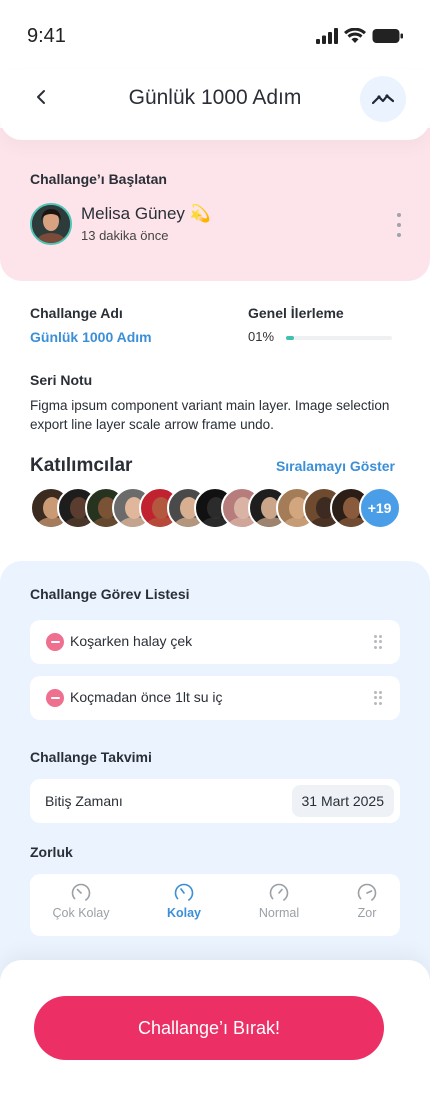 The width and height of the screenshot is (430, 1096). Describe the element at coordinates (76, 313) in the screenshot. I see `challenge-name-label: Challange Adı` at that location.